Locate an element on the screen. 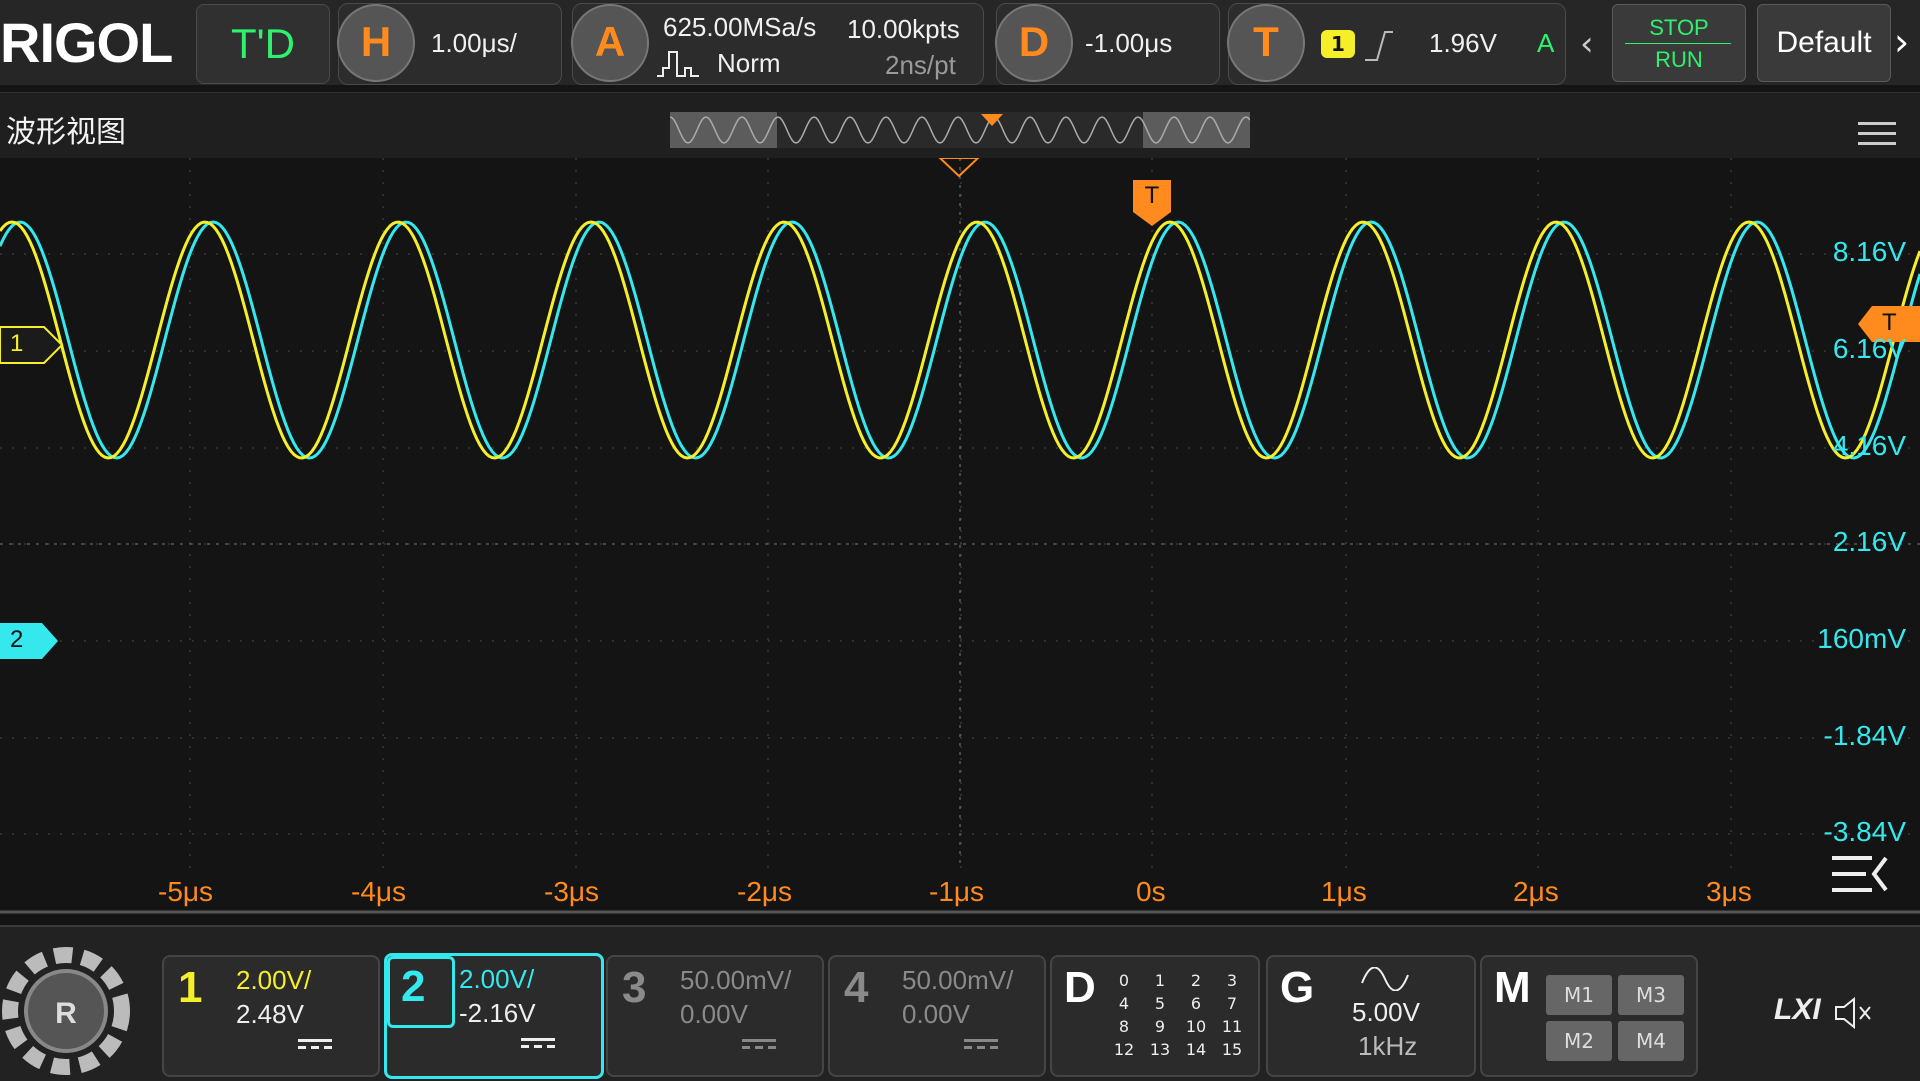  channel-2-number: 2 is located at coordinates (413, 986).